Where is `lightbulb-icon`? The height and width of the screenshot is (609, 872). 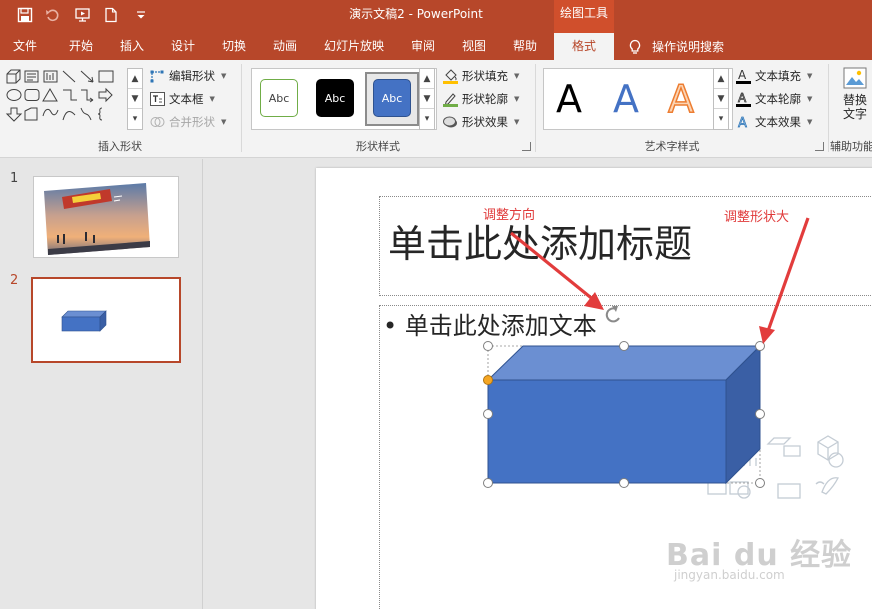
lightbulb-icon is located at coordinates (635, 46).